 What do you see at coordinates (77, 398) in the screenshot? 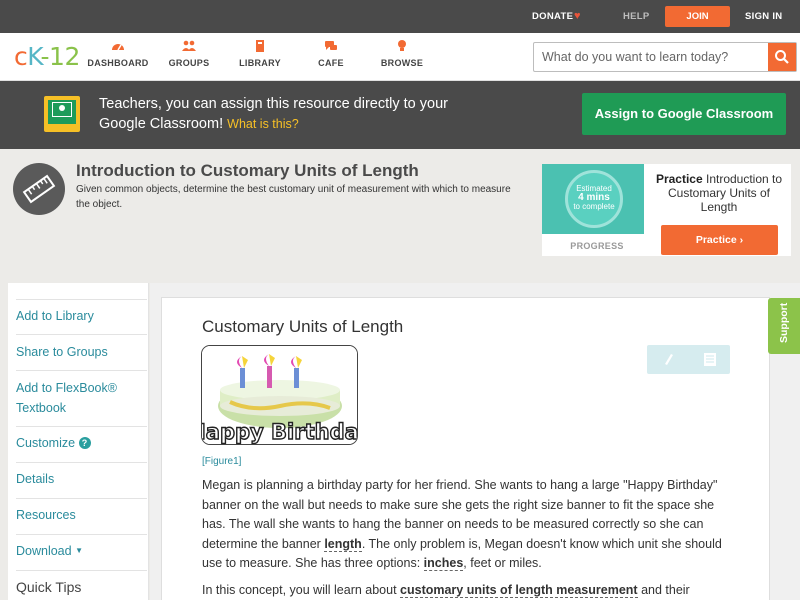
I see `add-to-flexbook-link: Add to FlexBook® Textbook` at bounding box center [77, 398].